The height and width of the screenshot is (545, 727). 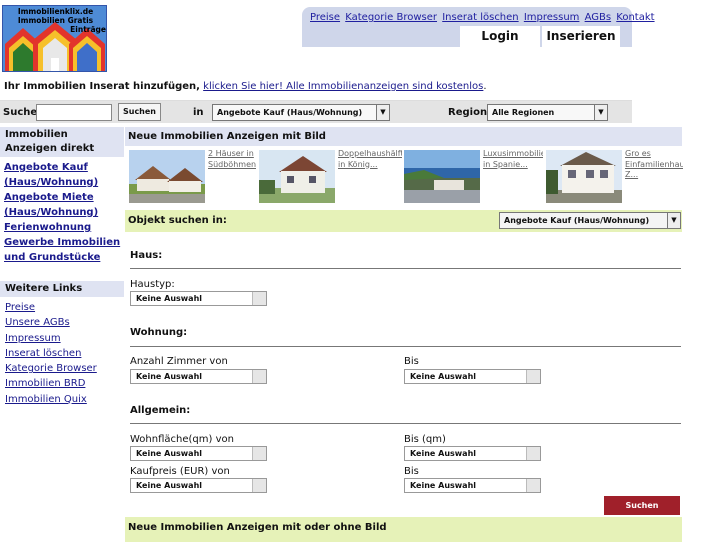 What do you see at coordinates (20, 112) in the screenshot?
I see `search-label: Suche` at bounding box center [20, 112].